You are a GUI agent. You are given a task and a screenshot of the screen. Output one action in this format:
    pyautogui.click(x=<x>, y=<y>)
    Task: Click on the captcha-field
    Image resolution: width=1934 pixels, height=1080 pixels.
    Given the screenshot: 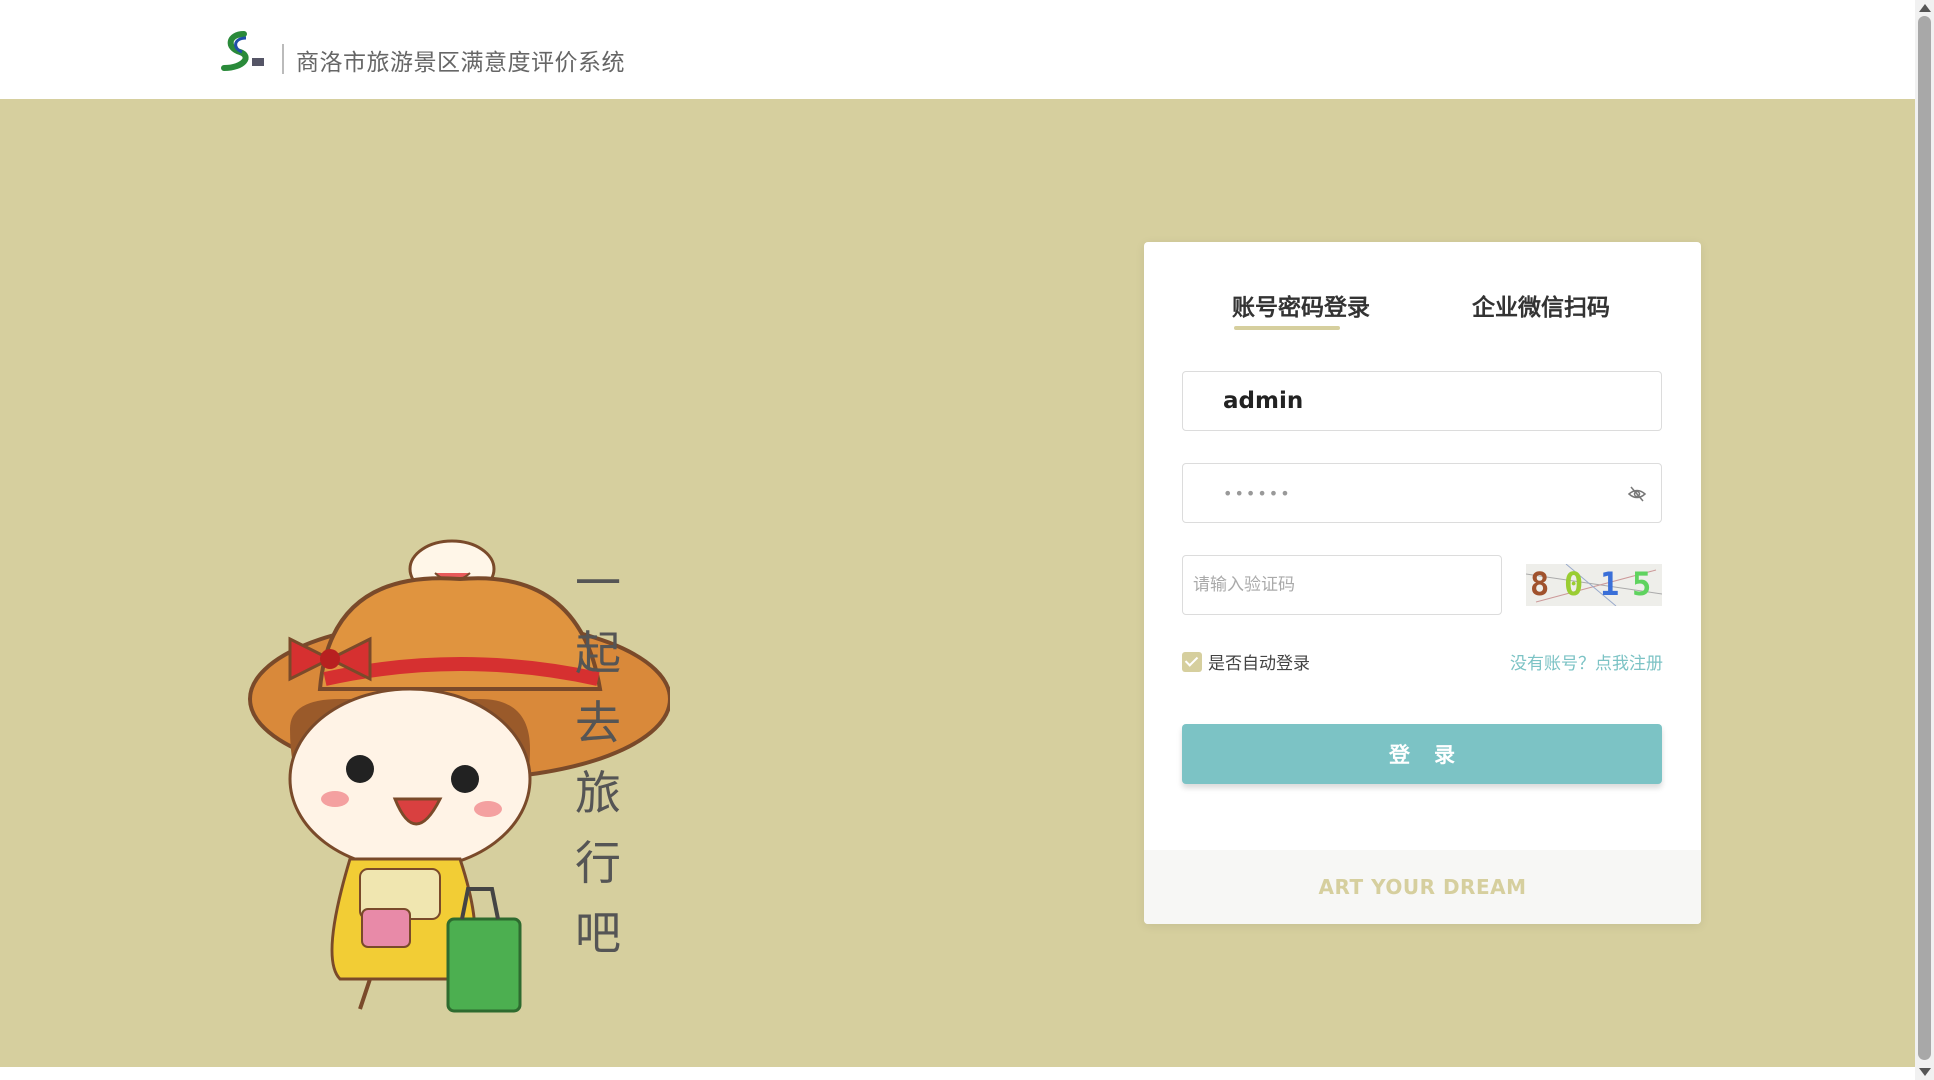 What is the action you would take?
    pyautogui.click(x=1342, y=585)
    